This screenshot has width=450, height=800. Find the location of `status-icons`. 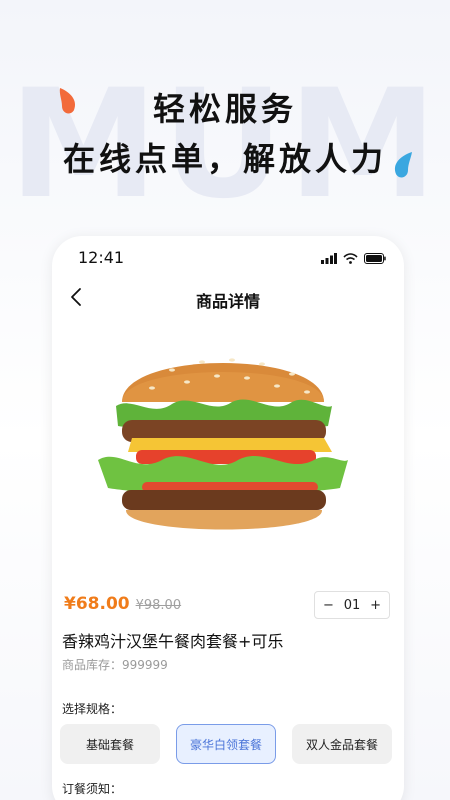

status-icons is located at coordinates (353, 258).